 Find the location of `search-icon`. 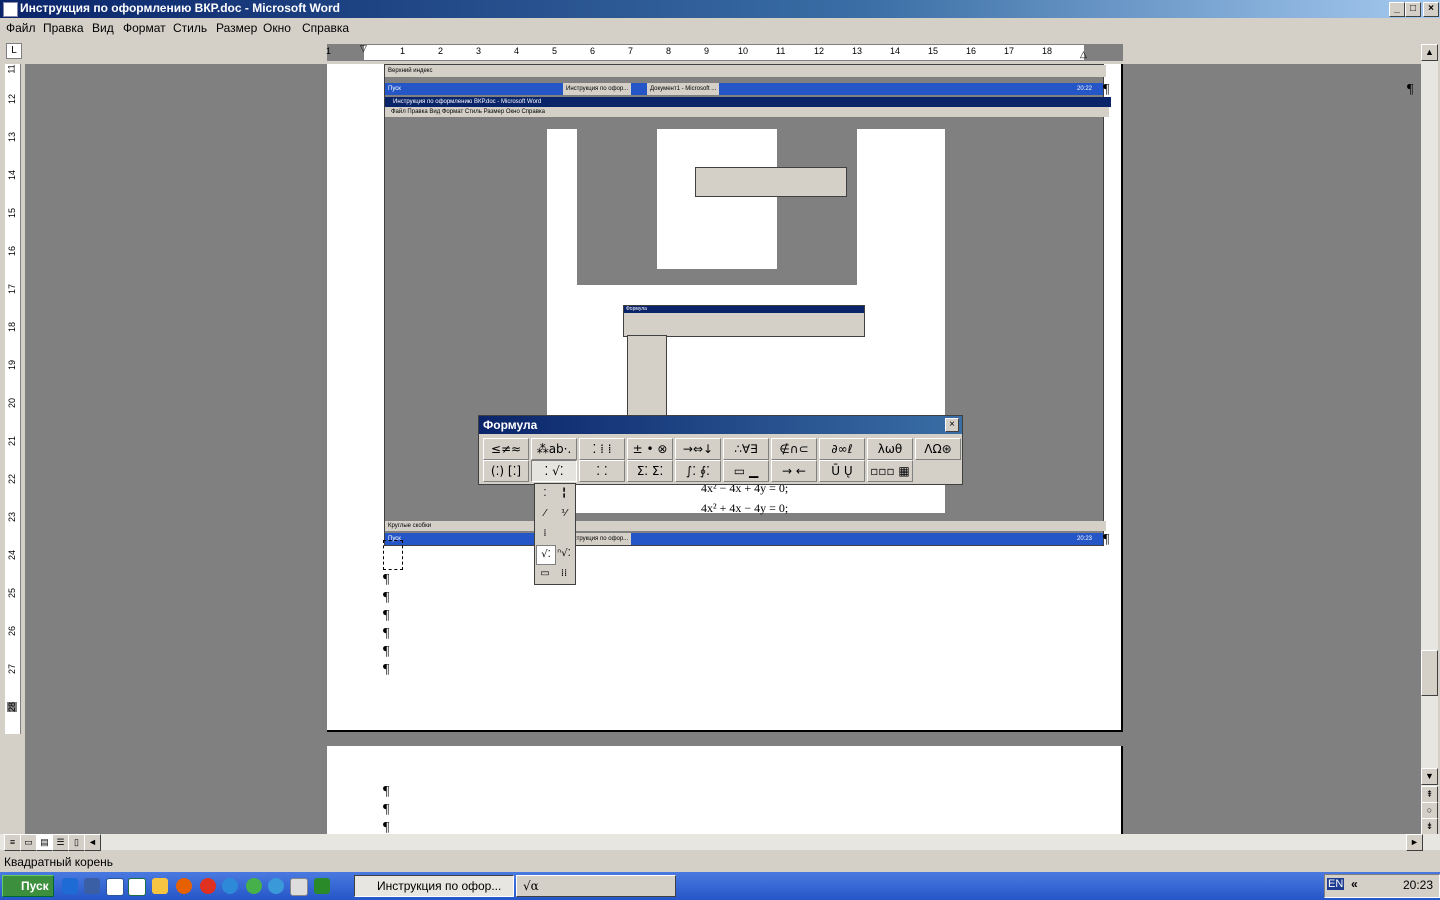

search-icon is located at coordinates (276, 886).